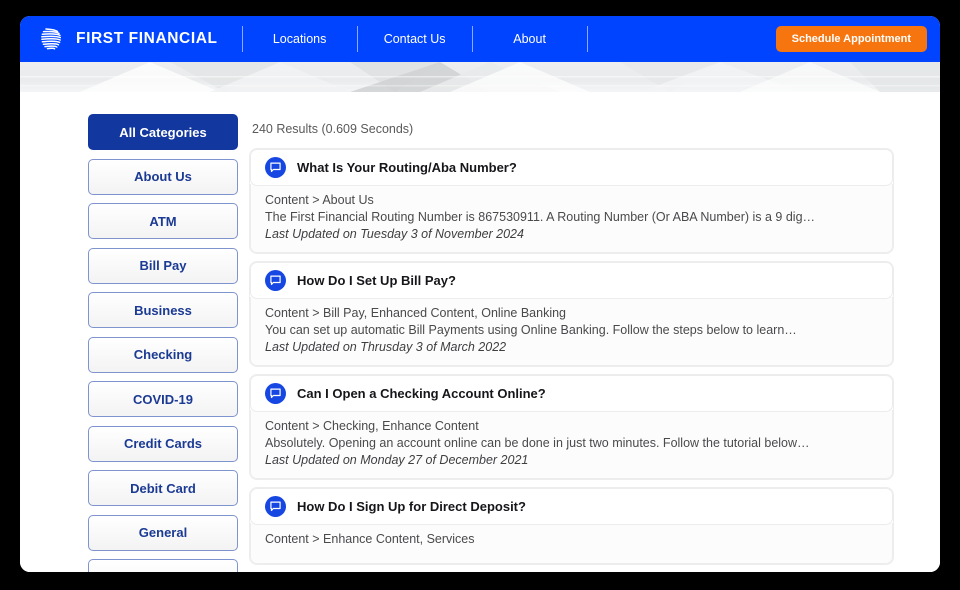  I want to click on sidebar-item-next, so click(163, 565).